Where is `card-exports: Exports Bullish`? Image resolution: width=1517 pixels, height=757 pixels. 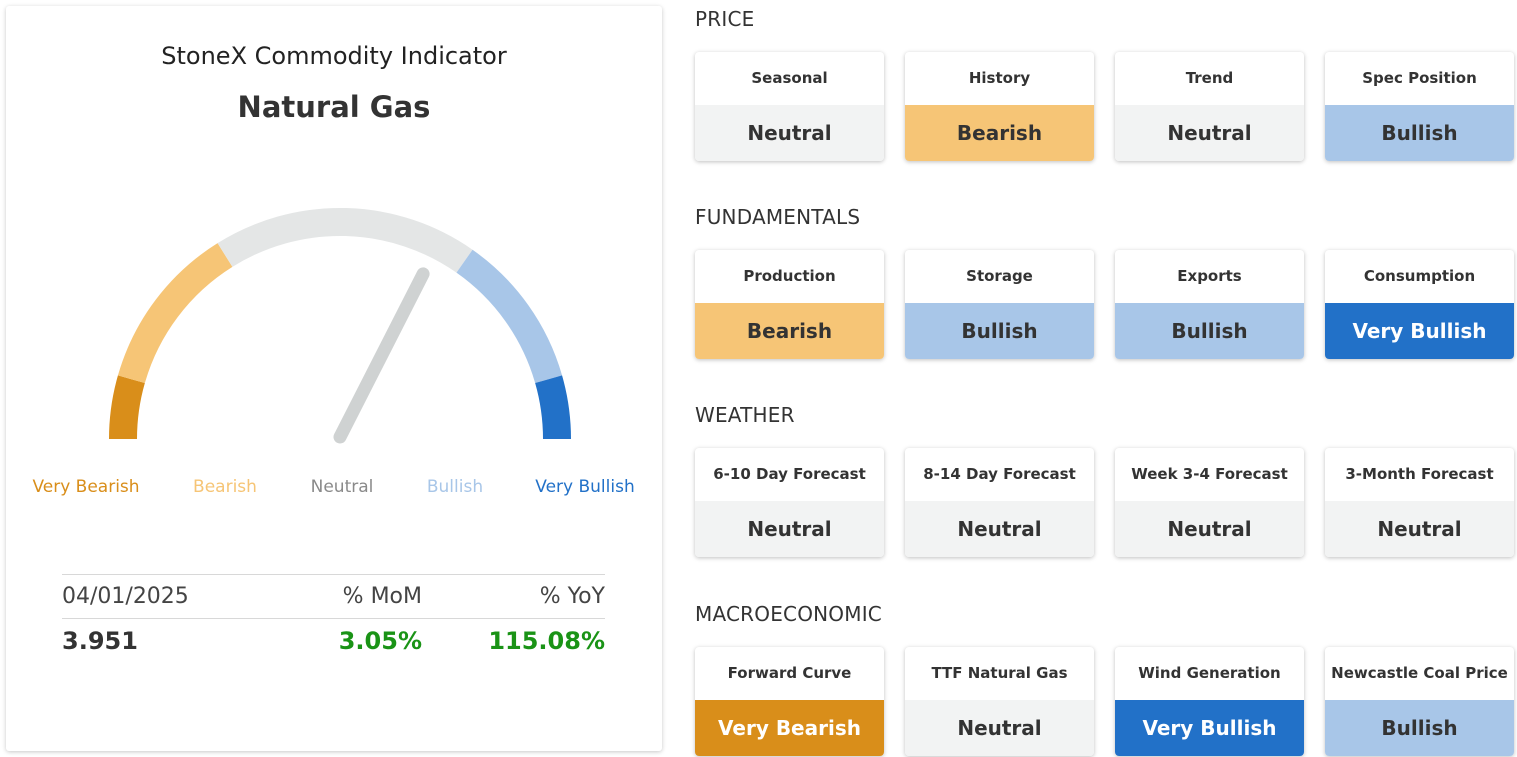
card-exports: Exports Bullish is located at coordinates (1209, 304).